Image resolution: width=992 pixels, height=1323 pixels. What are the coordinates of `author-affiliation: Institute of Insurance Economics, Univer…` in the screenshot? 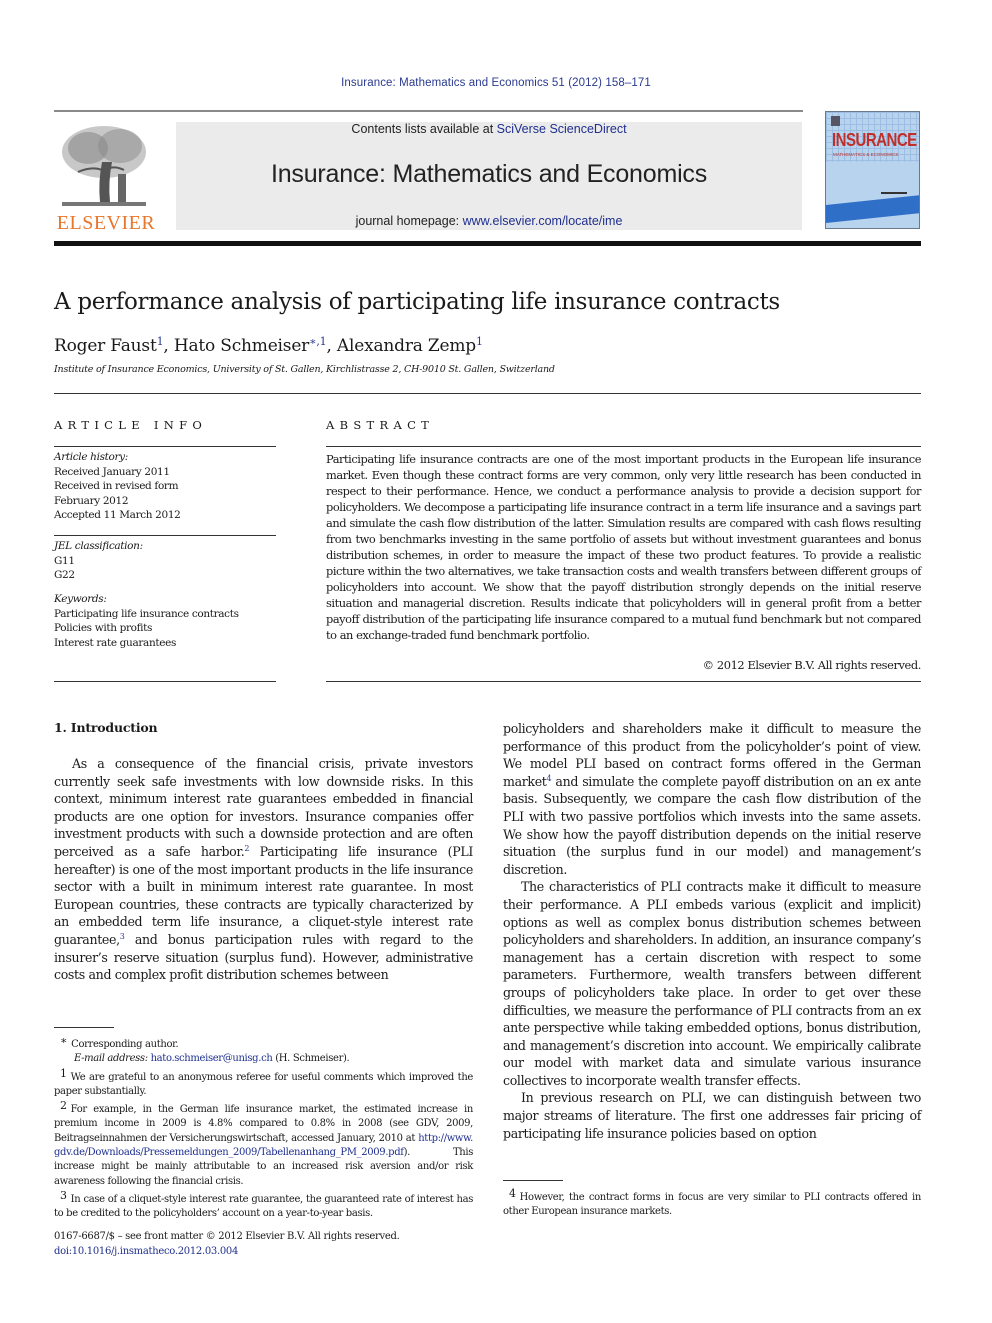 It's located at (304, 369).